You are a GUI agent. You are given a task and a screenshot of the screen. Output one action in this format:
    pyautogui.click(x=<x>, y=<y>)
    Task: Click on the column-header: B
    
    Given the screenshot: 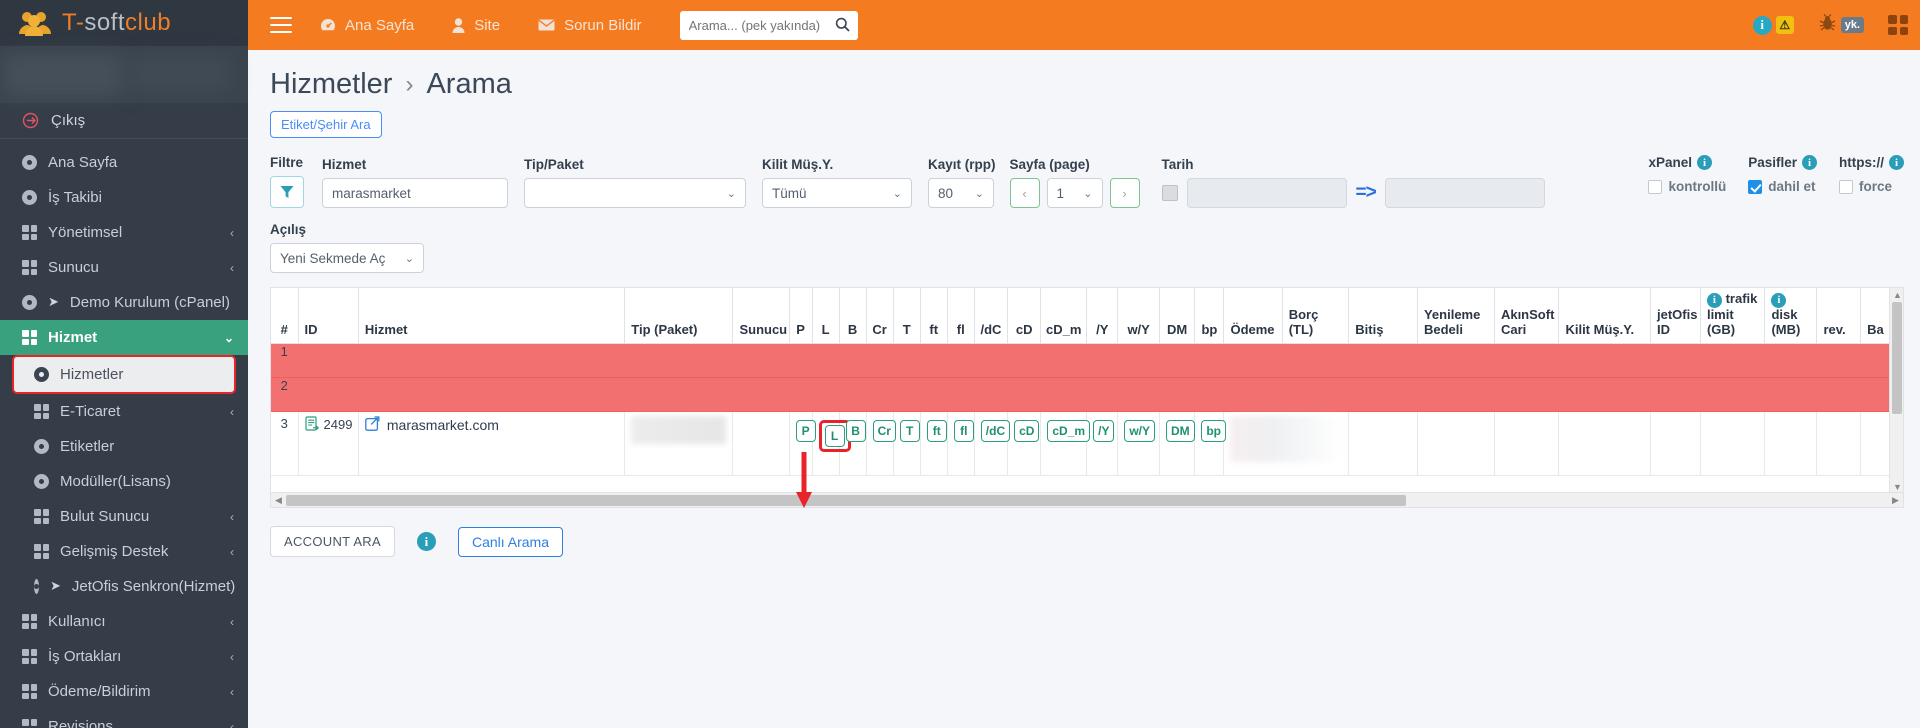 What is the action you would take?
    pyautogui.click(x=853, y=316)
    